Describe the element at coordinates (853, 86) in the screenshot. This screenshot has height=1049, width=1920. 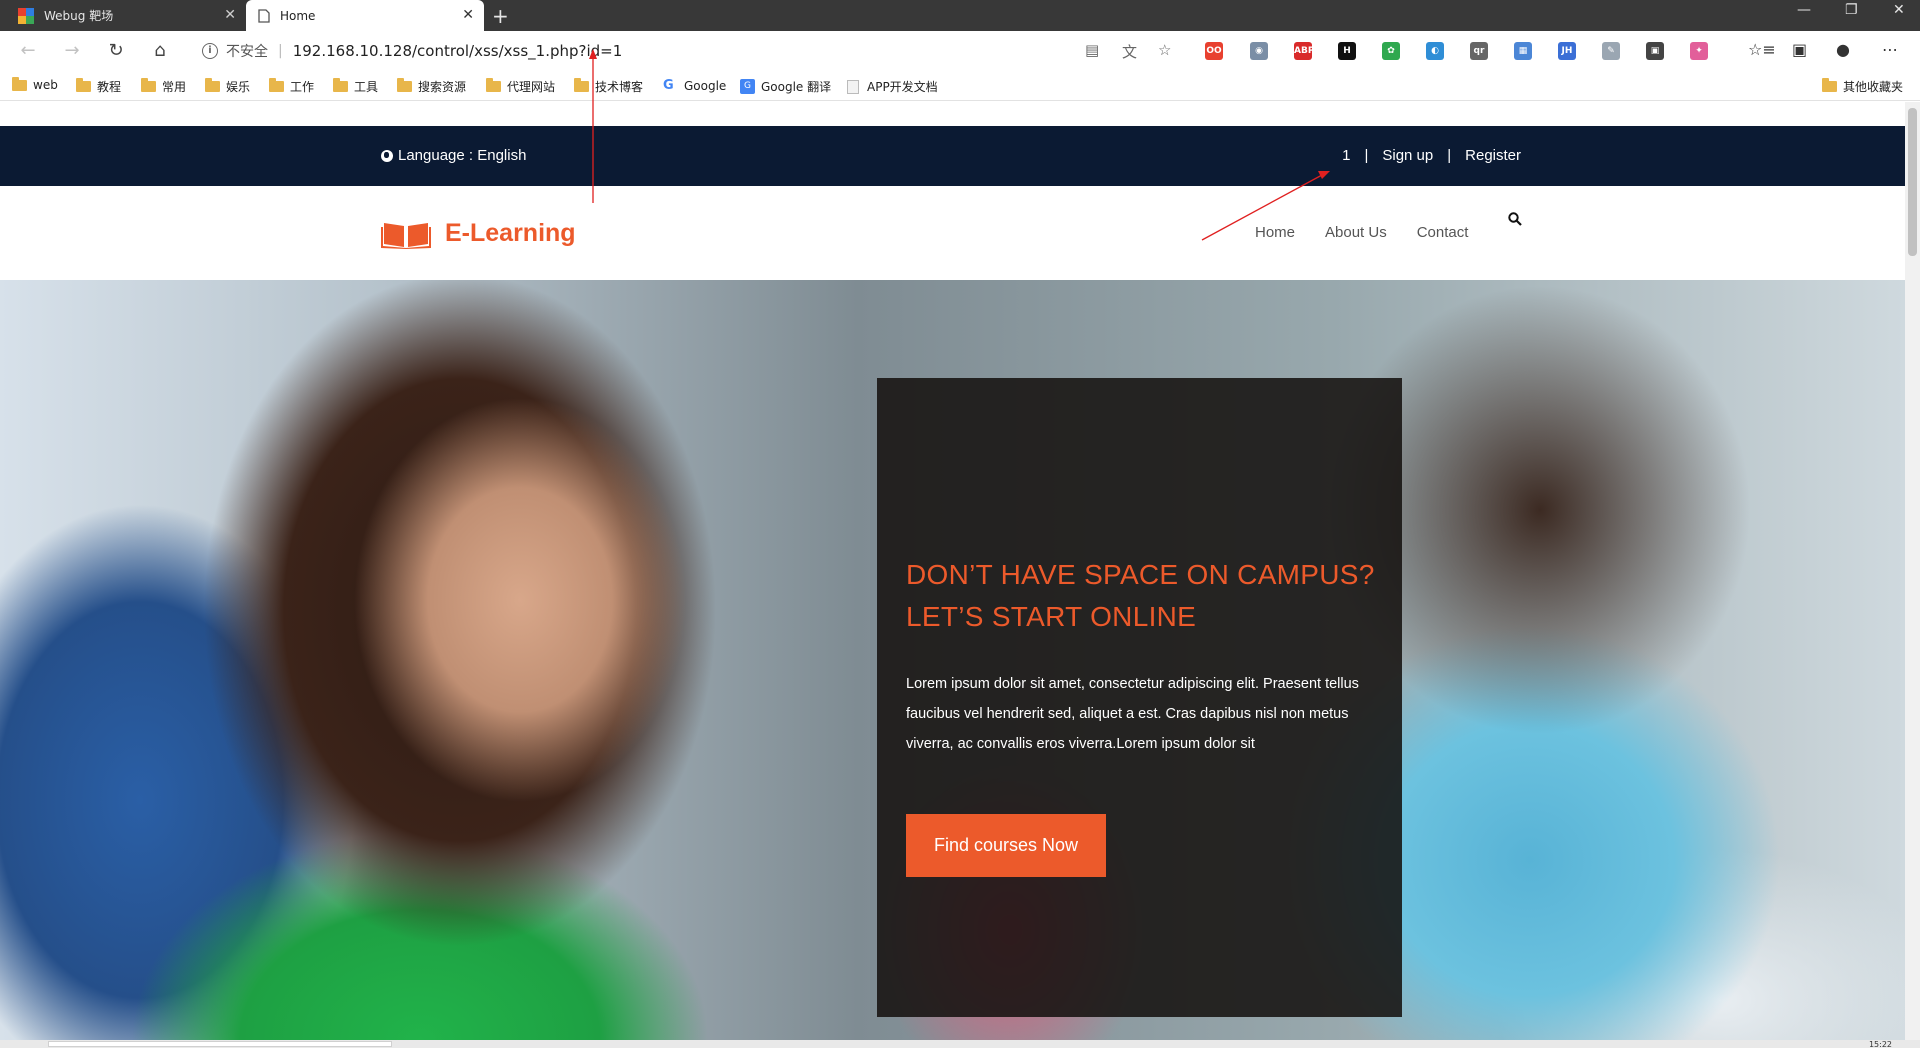
I see `page-icon` at that location.